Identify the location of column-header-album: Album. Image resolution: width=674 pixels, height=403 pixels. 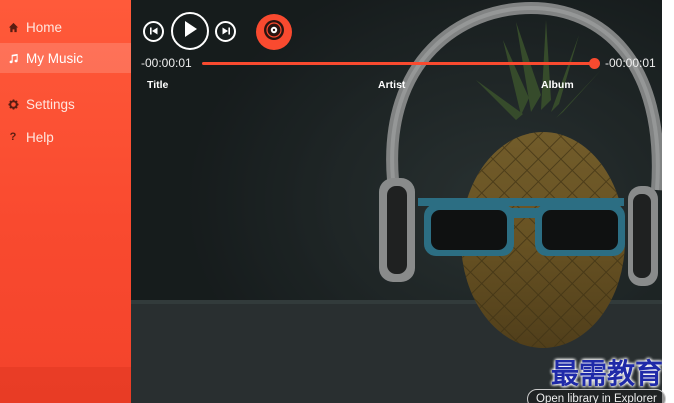
(557, 85).